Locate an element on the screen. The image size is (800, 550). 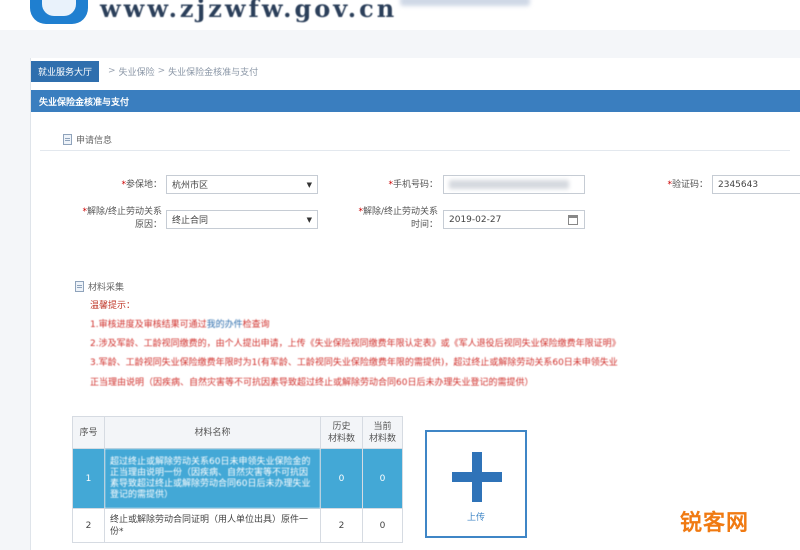
notice-title: 温馨提示： is located at coordinates (113, 306).